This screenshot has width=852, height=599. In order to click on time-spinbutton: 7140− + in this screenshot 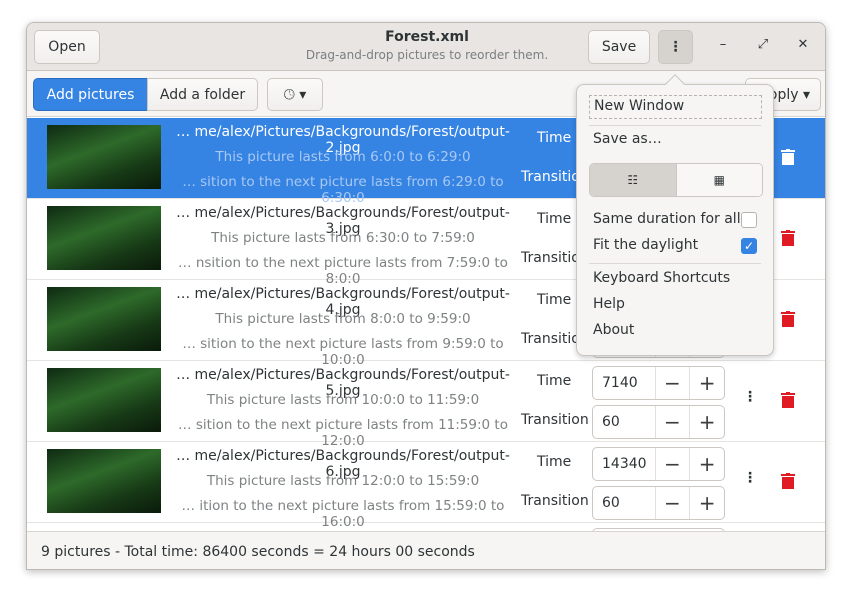, I will do `click(658, 383)`.